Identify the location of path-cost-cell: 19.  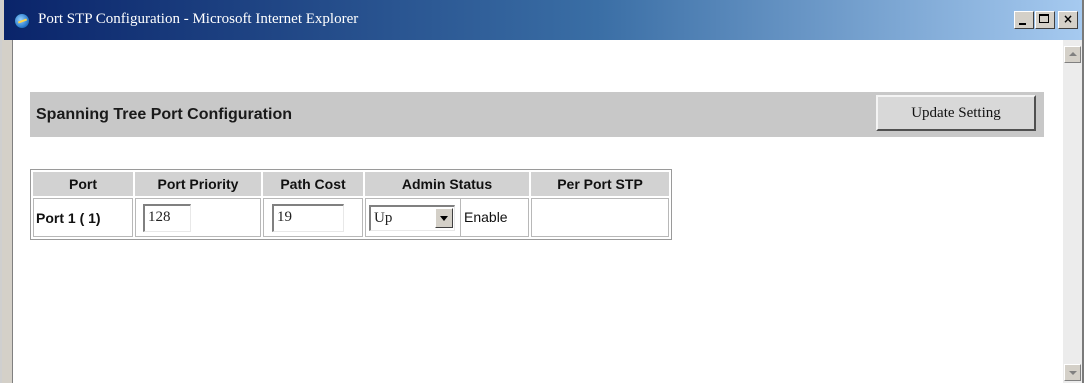
(313, 217).